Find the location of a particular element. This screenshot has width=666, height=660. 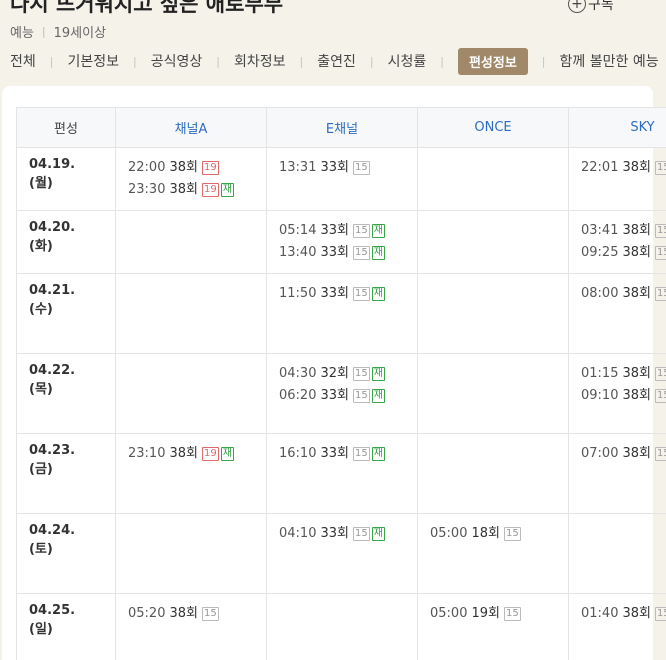

date-cell: 04.24. (토) is located at coordinates (66, 553).